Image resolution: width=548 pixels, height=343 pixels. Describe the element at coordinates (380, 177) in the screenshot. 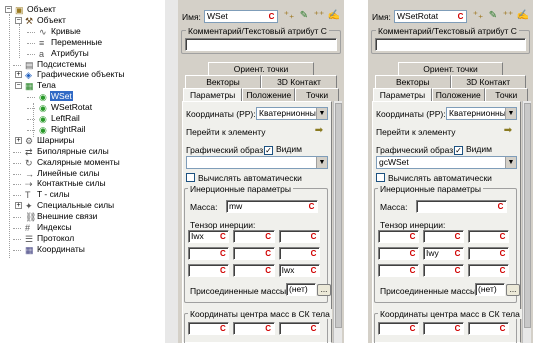

I see `checkbox-box` at that location.